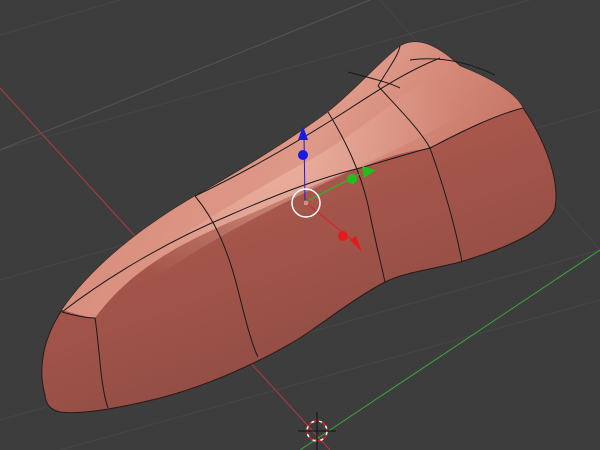 This screenshot has width=600, height=450. I want to click on 3d-cursor-icon, so click(317, 431).